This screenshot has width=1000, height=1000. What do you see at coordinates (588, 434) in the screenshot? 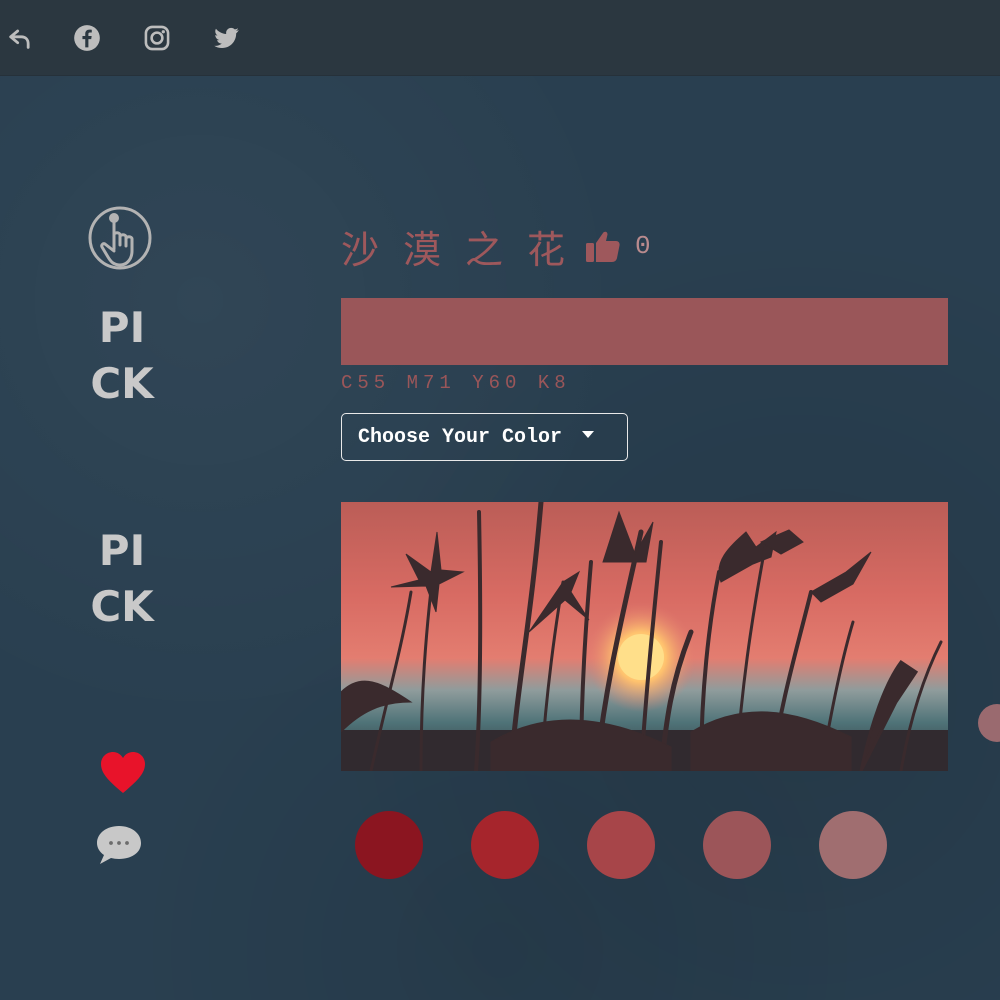
I see `caret-down-icon` at bounding box center [588, 434].